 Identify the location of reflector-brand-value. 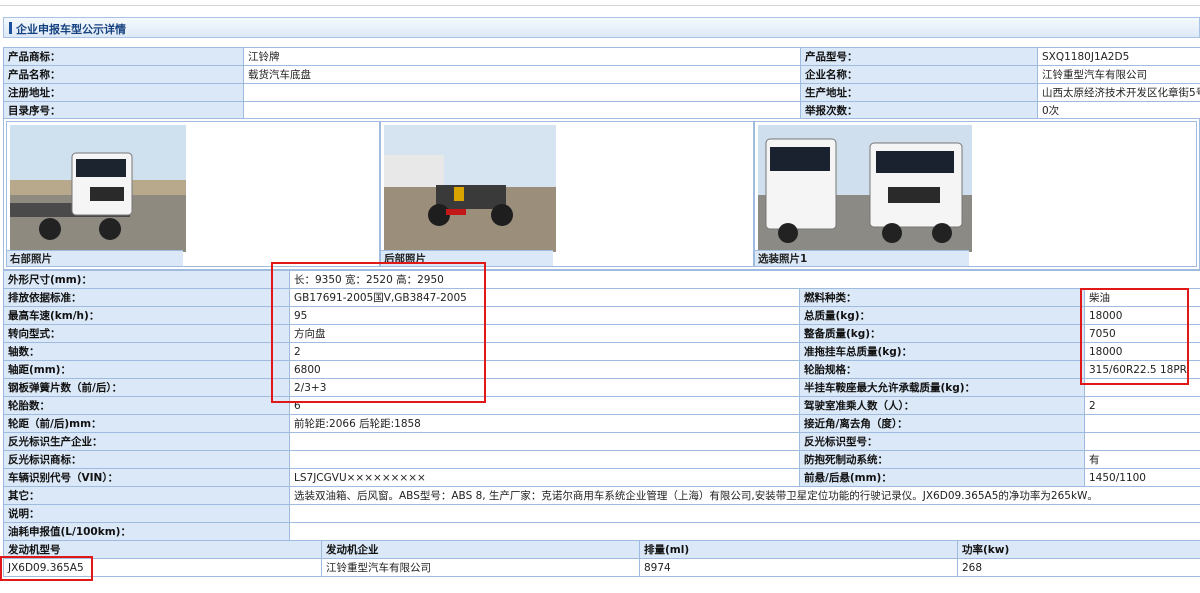
(544, 459).